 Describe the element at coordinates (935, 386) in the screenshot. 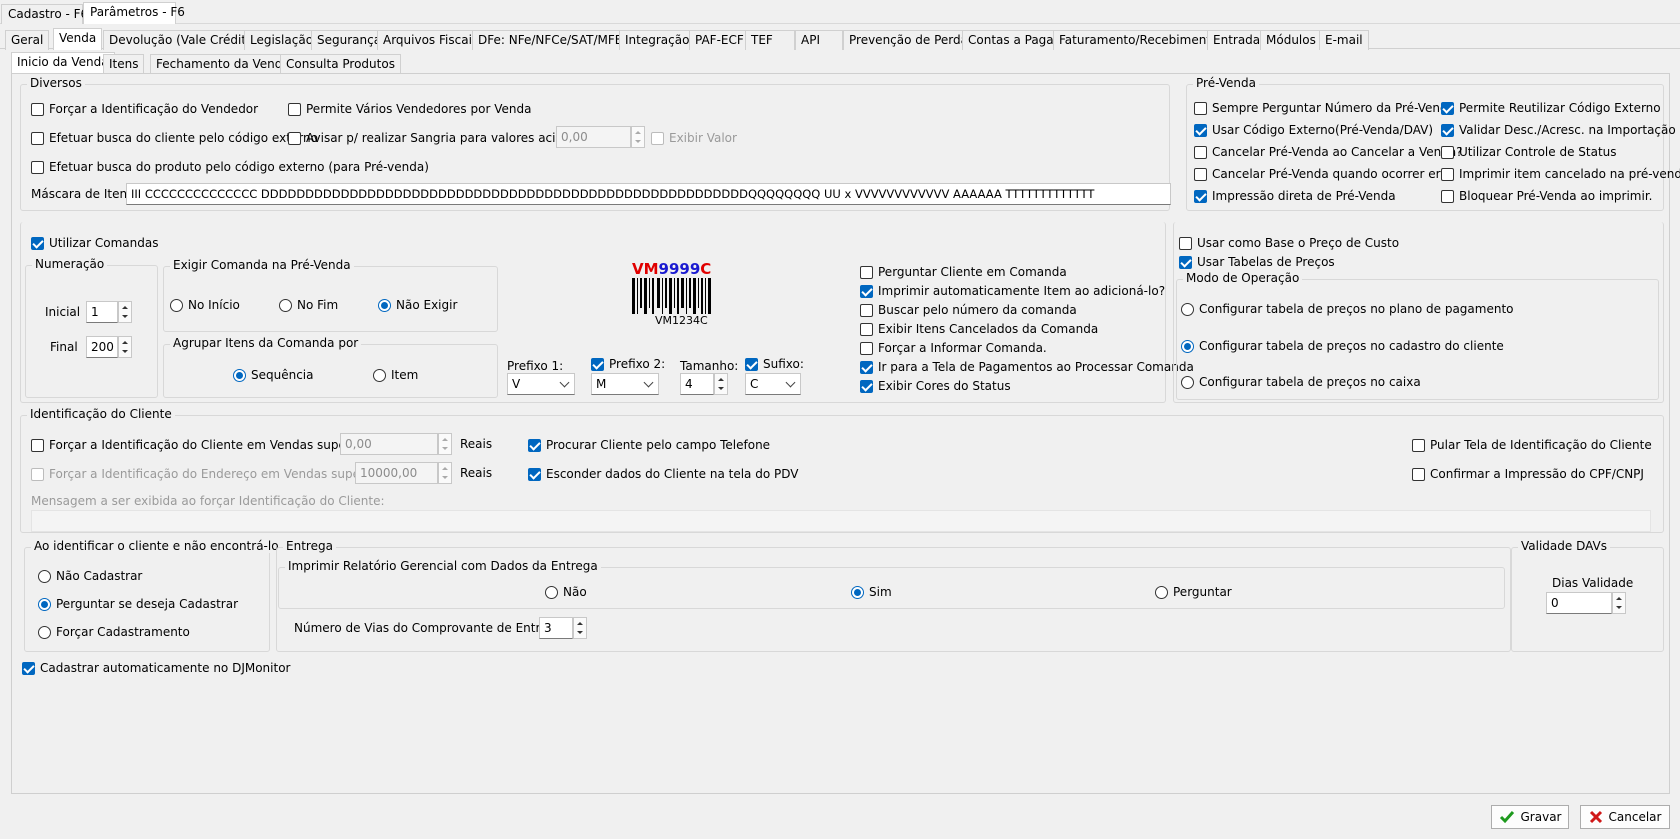

I see `comanda-option-6: Exibir Cores do Status` at that location.